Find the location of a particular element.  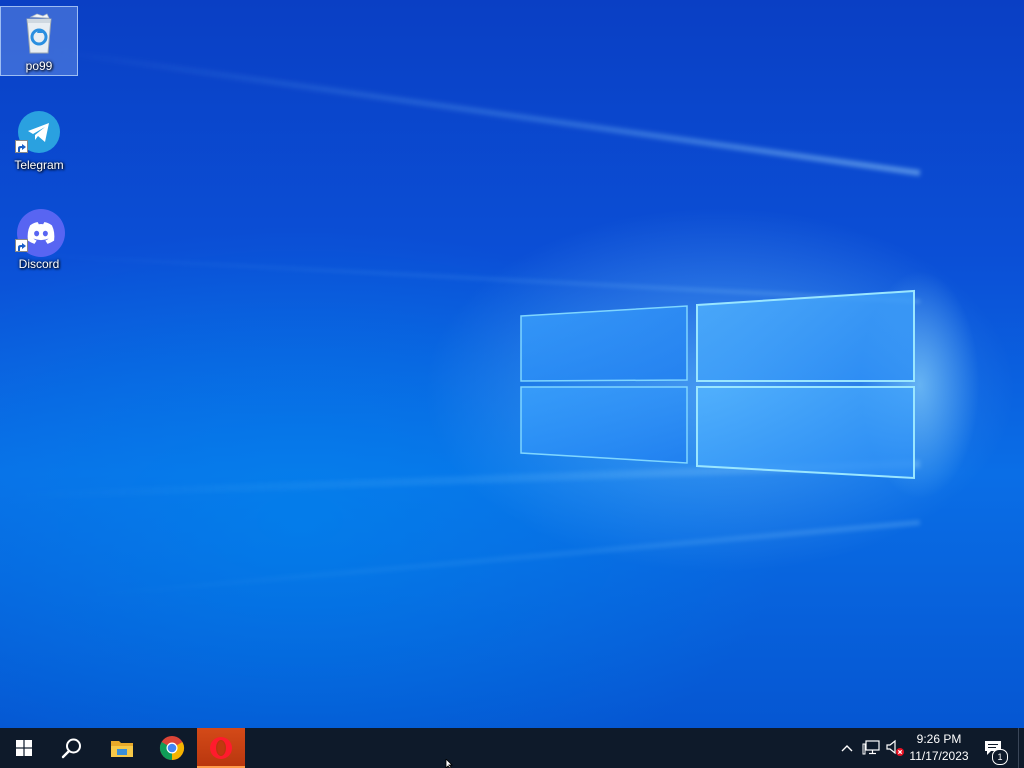

show-hidden-icons-button is located at coordinates (847, 748).